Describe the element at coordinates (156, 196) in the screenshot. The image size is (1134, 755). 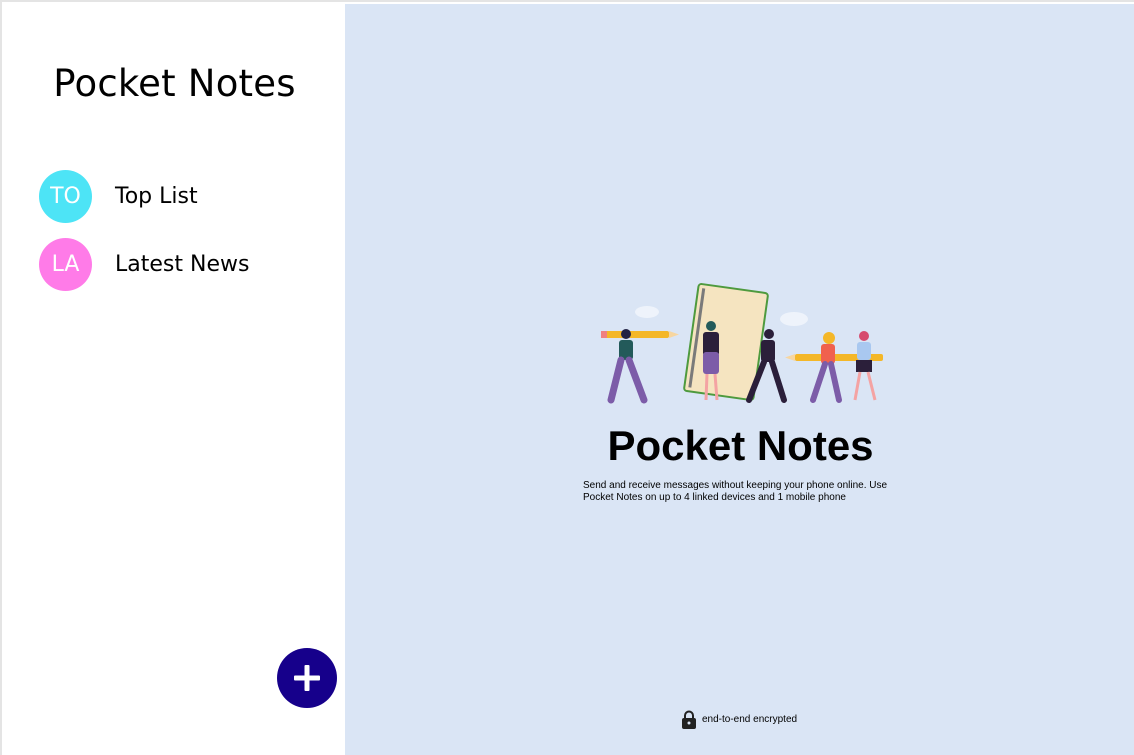
I see `group-name: Top List` at that location.